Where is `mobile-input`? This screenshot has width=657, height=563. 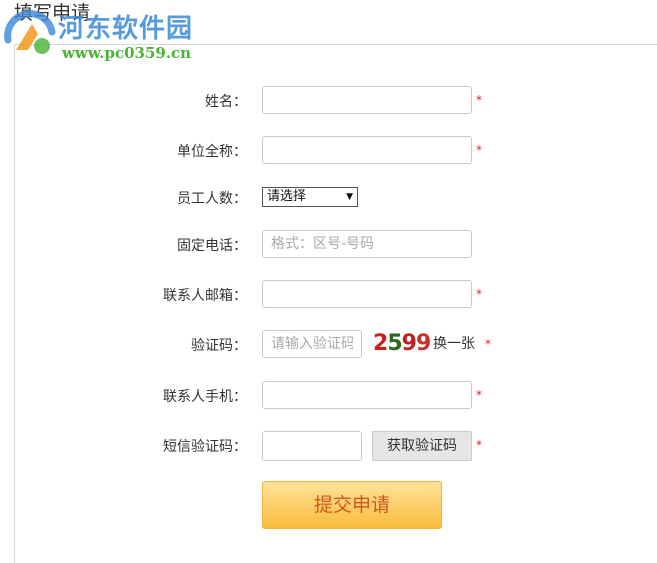
mobile-input is located at coordinates (367, 395).